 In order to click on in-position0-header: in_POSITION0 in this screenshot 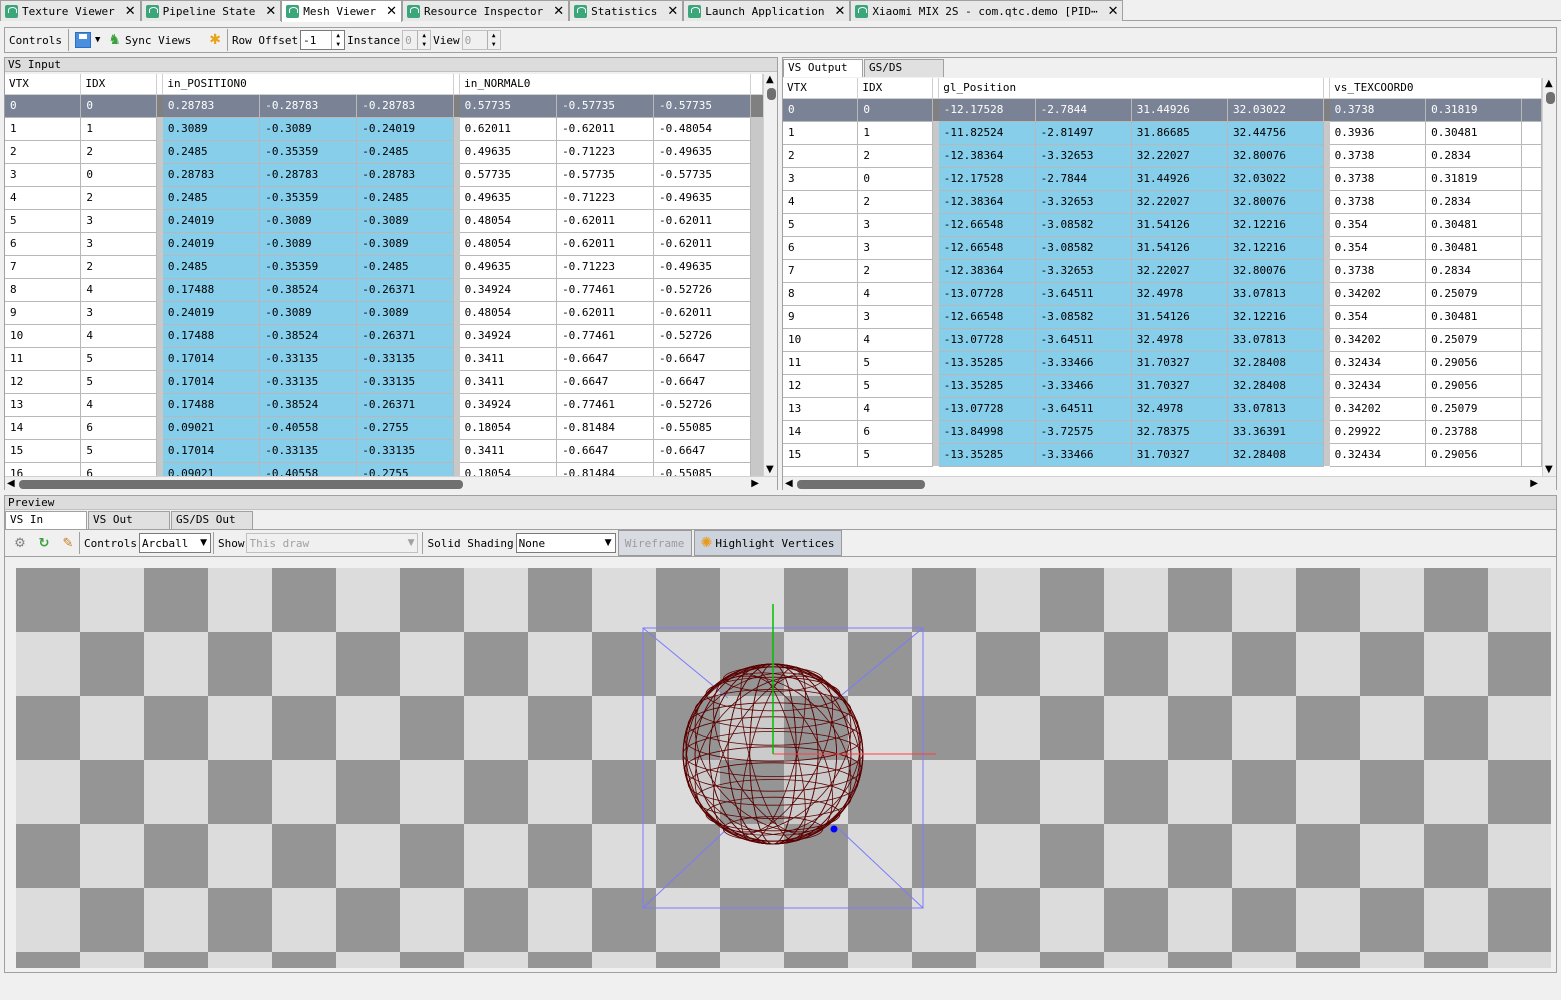, I will do `click(308, 84)`.